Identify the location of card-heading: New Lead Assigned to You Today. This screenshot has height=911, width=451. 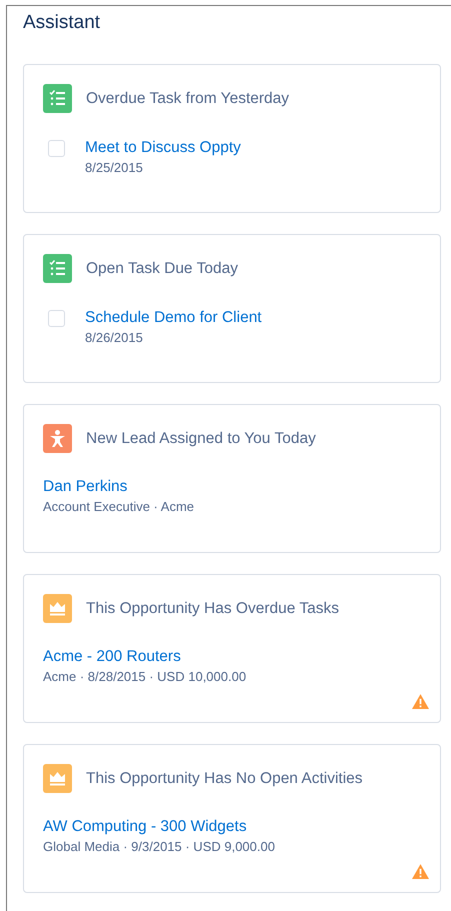
(201, 439).